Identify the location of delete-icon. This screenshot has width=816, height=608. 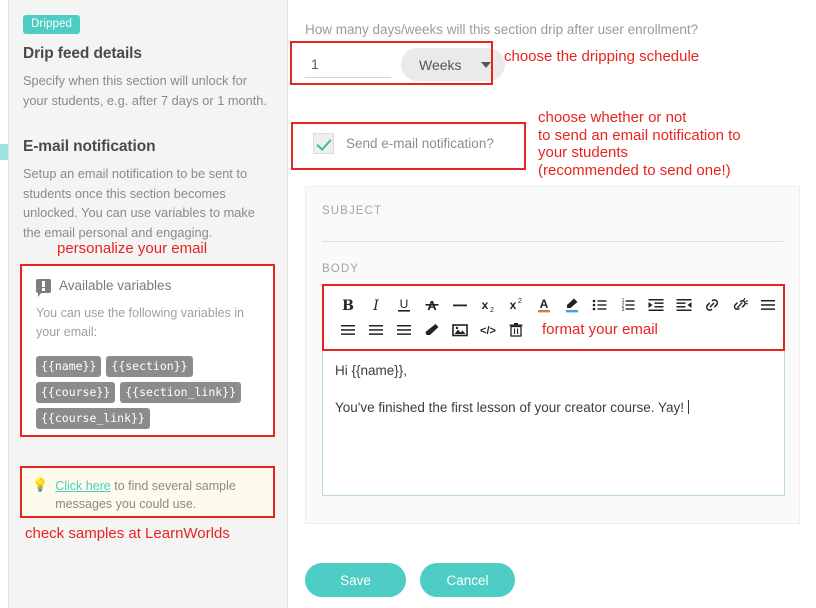
(516, 330).